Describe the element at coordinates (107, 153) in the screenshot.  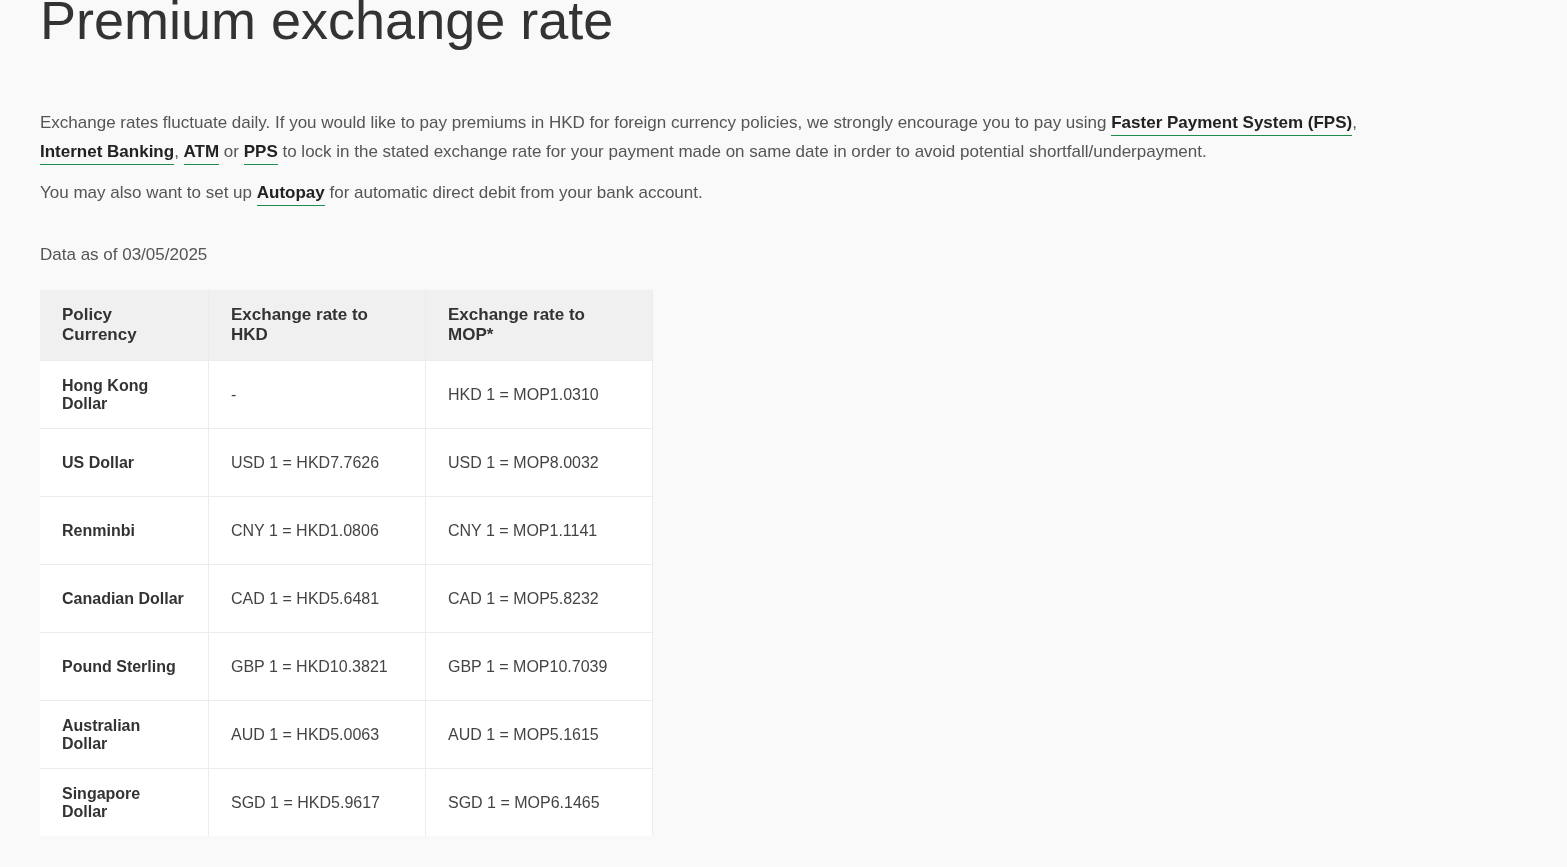
I see `text-link: Internet Banking` at that location.